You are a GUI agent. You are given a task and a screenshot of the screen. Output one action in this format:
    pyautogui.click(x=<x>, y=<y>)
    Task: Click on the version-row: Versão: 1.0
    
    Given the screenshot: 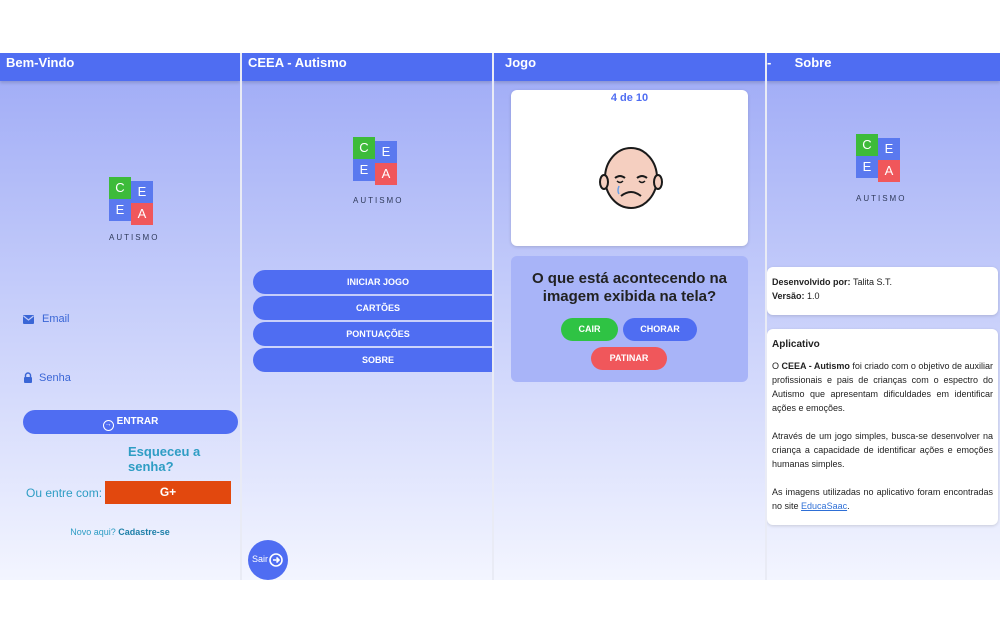 What is the action you would take?
    pyautogui.click(x=882, y=296)
    